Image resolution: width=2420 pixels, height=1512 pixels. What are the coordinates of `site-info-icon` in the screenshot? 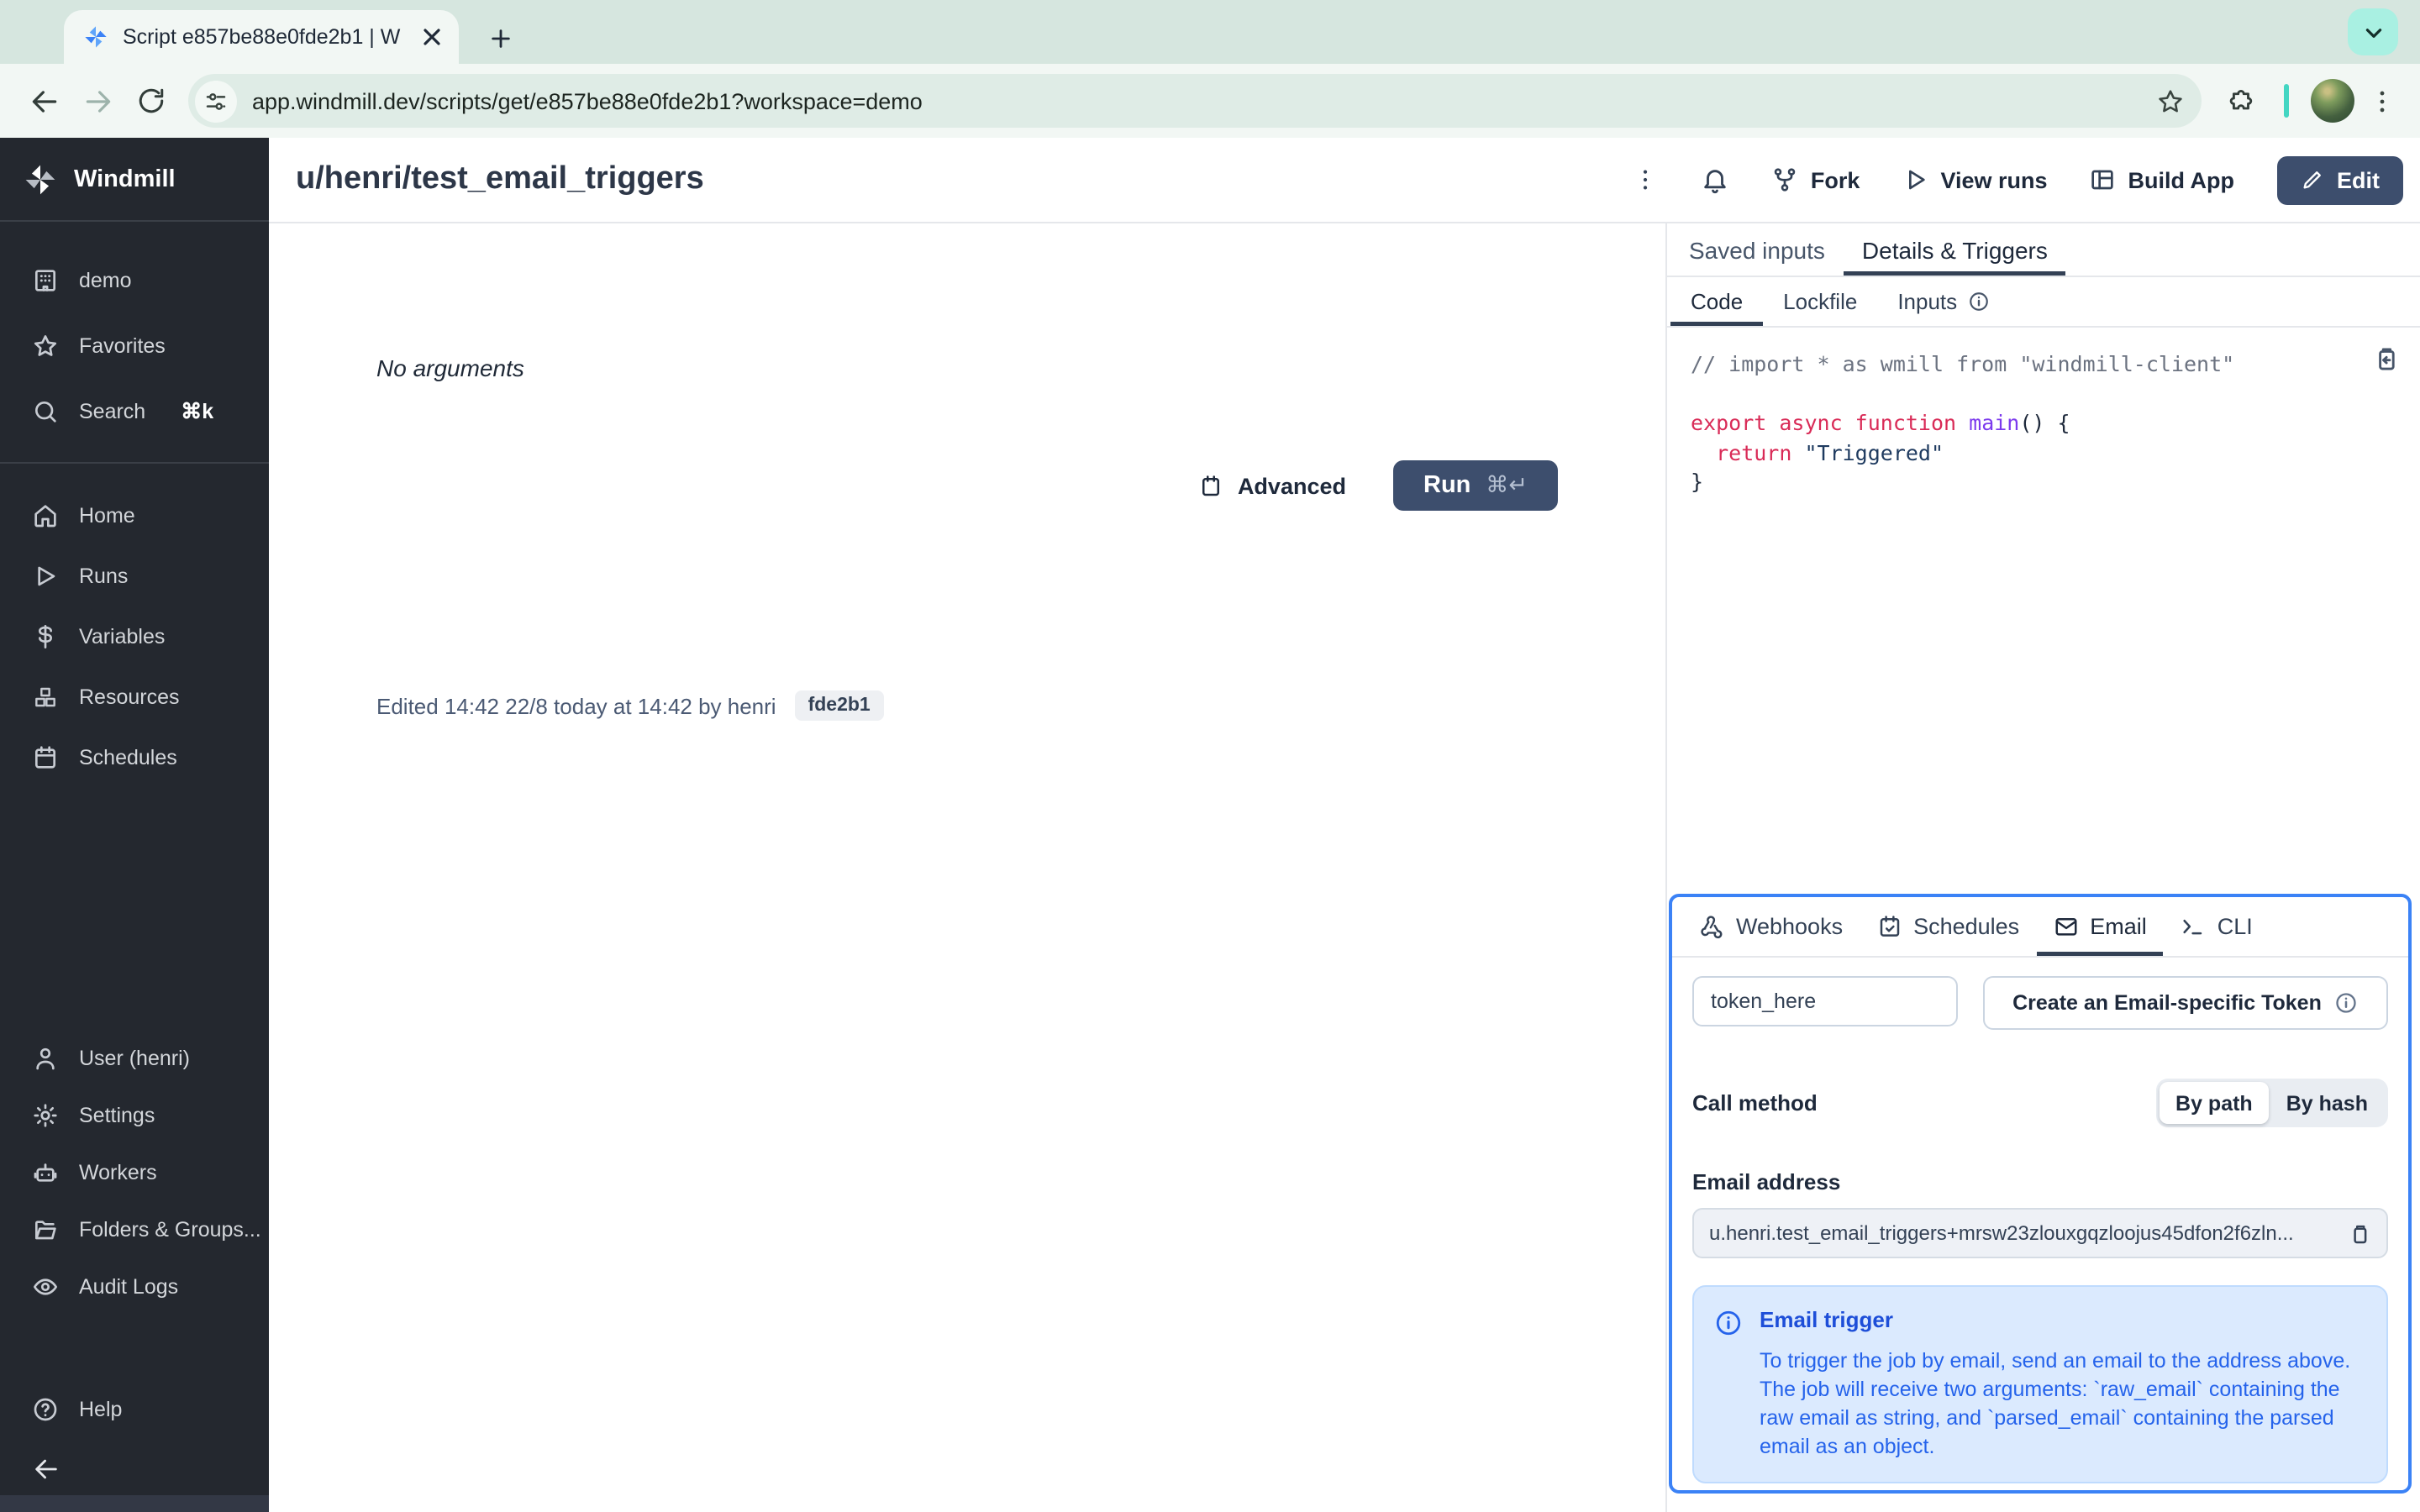 It's located at (216, 100).